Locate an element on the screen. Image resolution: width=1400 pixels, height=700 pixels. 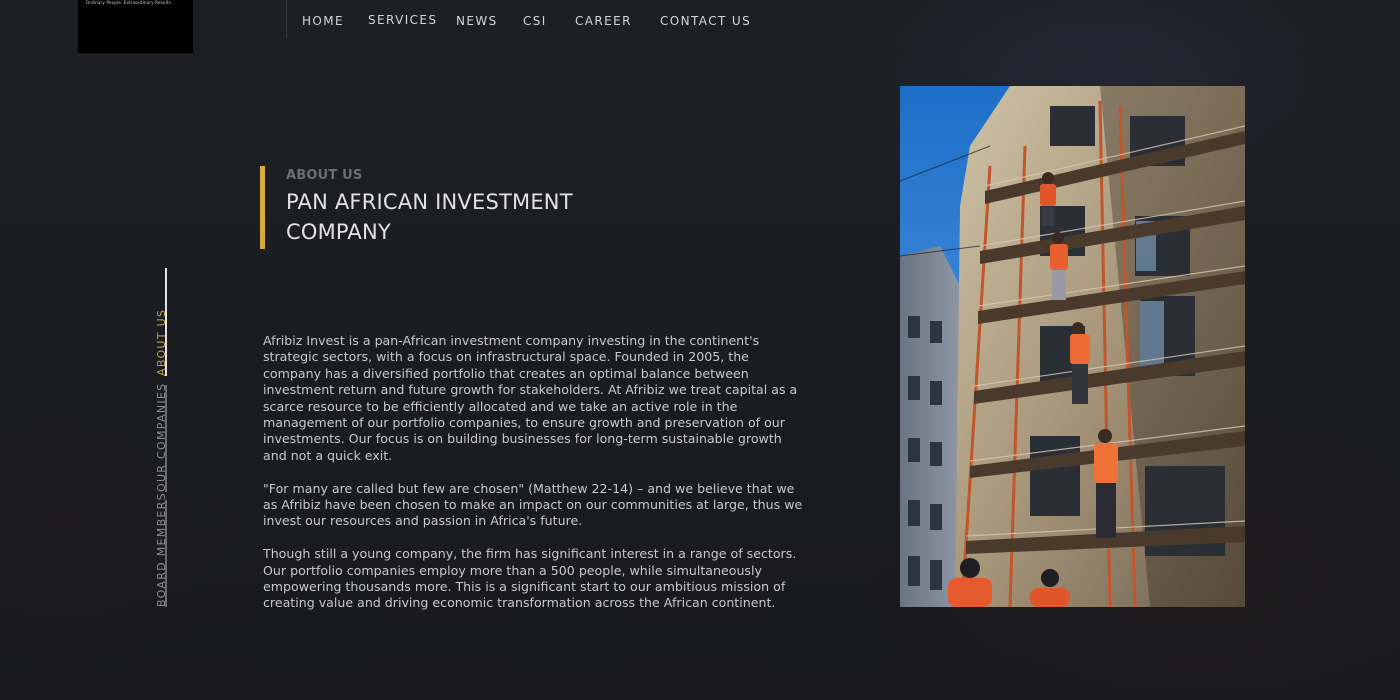
nav-item-home: HOME is located at coordinates (323, 21).